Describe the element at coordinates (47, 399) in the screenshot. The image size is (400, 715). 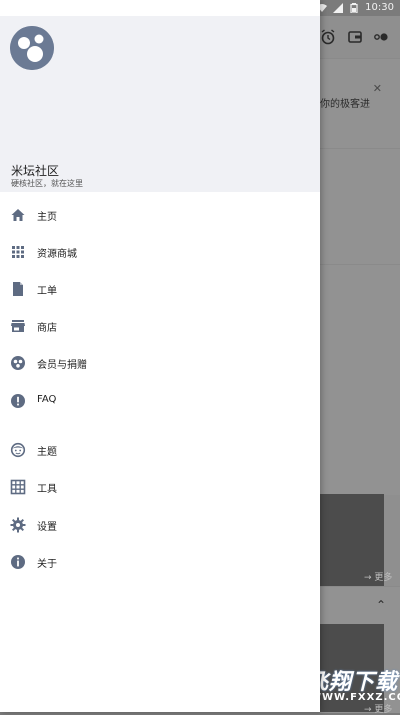
I see `menu-item-label: FAQ` at that location.